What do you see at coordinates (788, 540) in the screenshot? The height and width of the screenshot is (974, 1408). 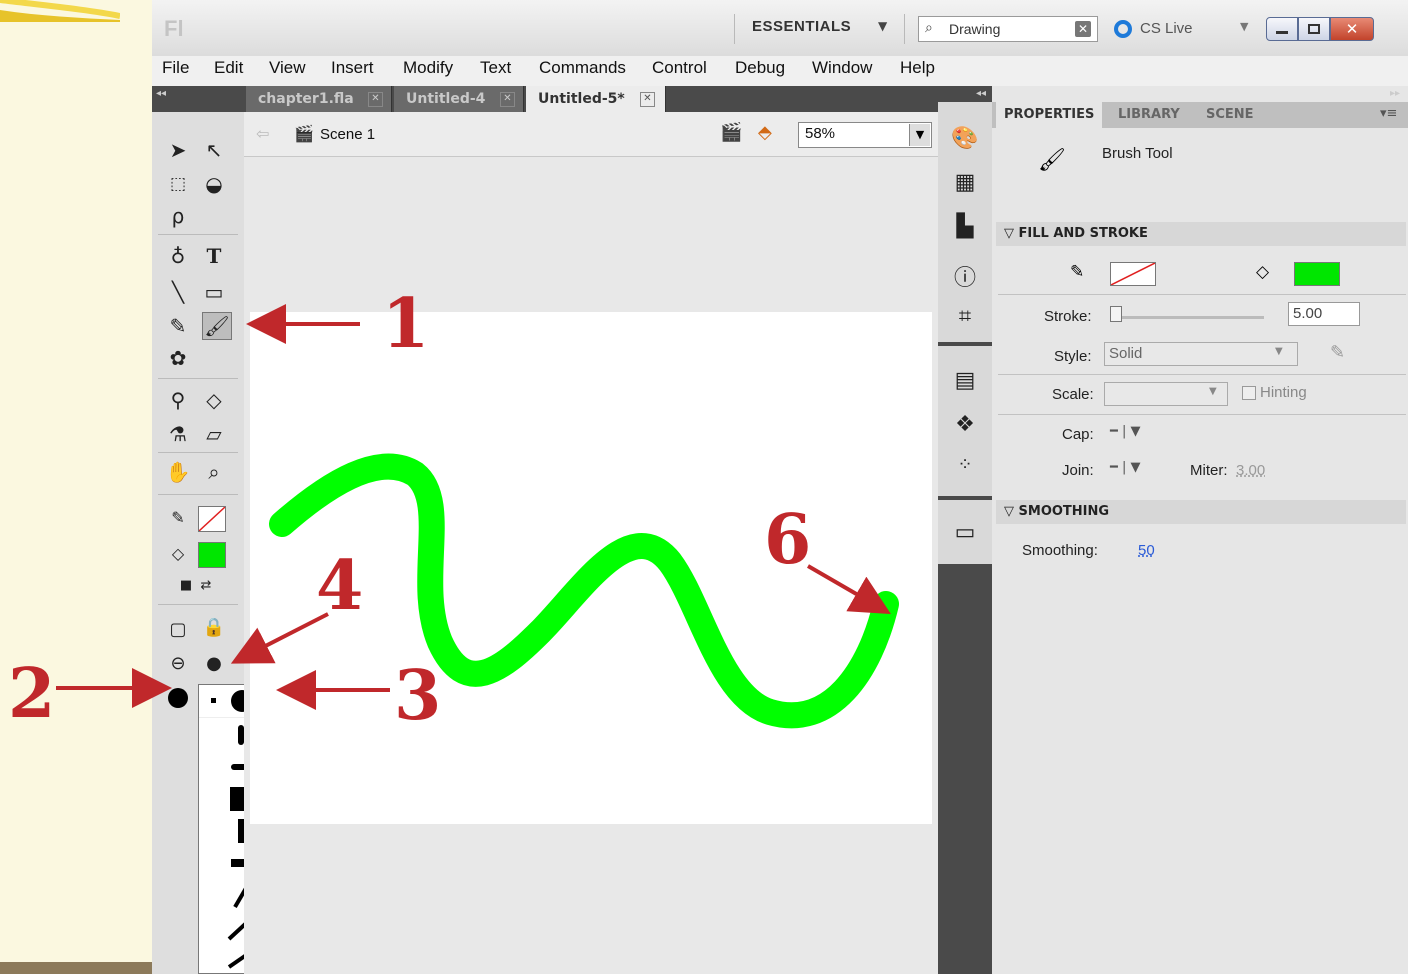 I see `annotation-6: 6` at bounding box center [788, 540].